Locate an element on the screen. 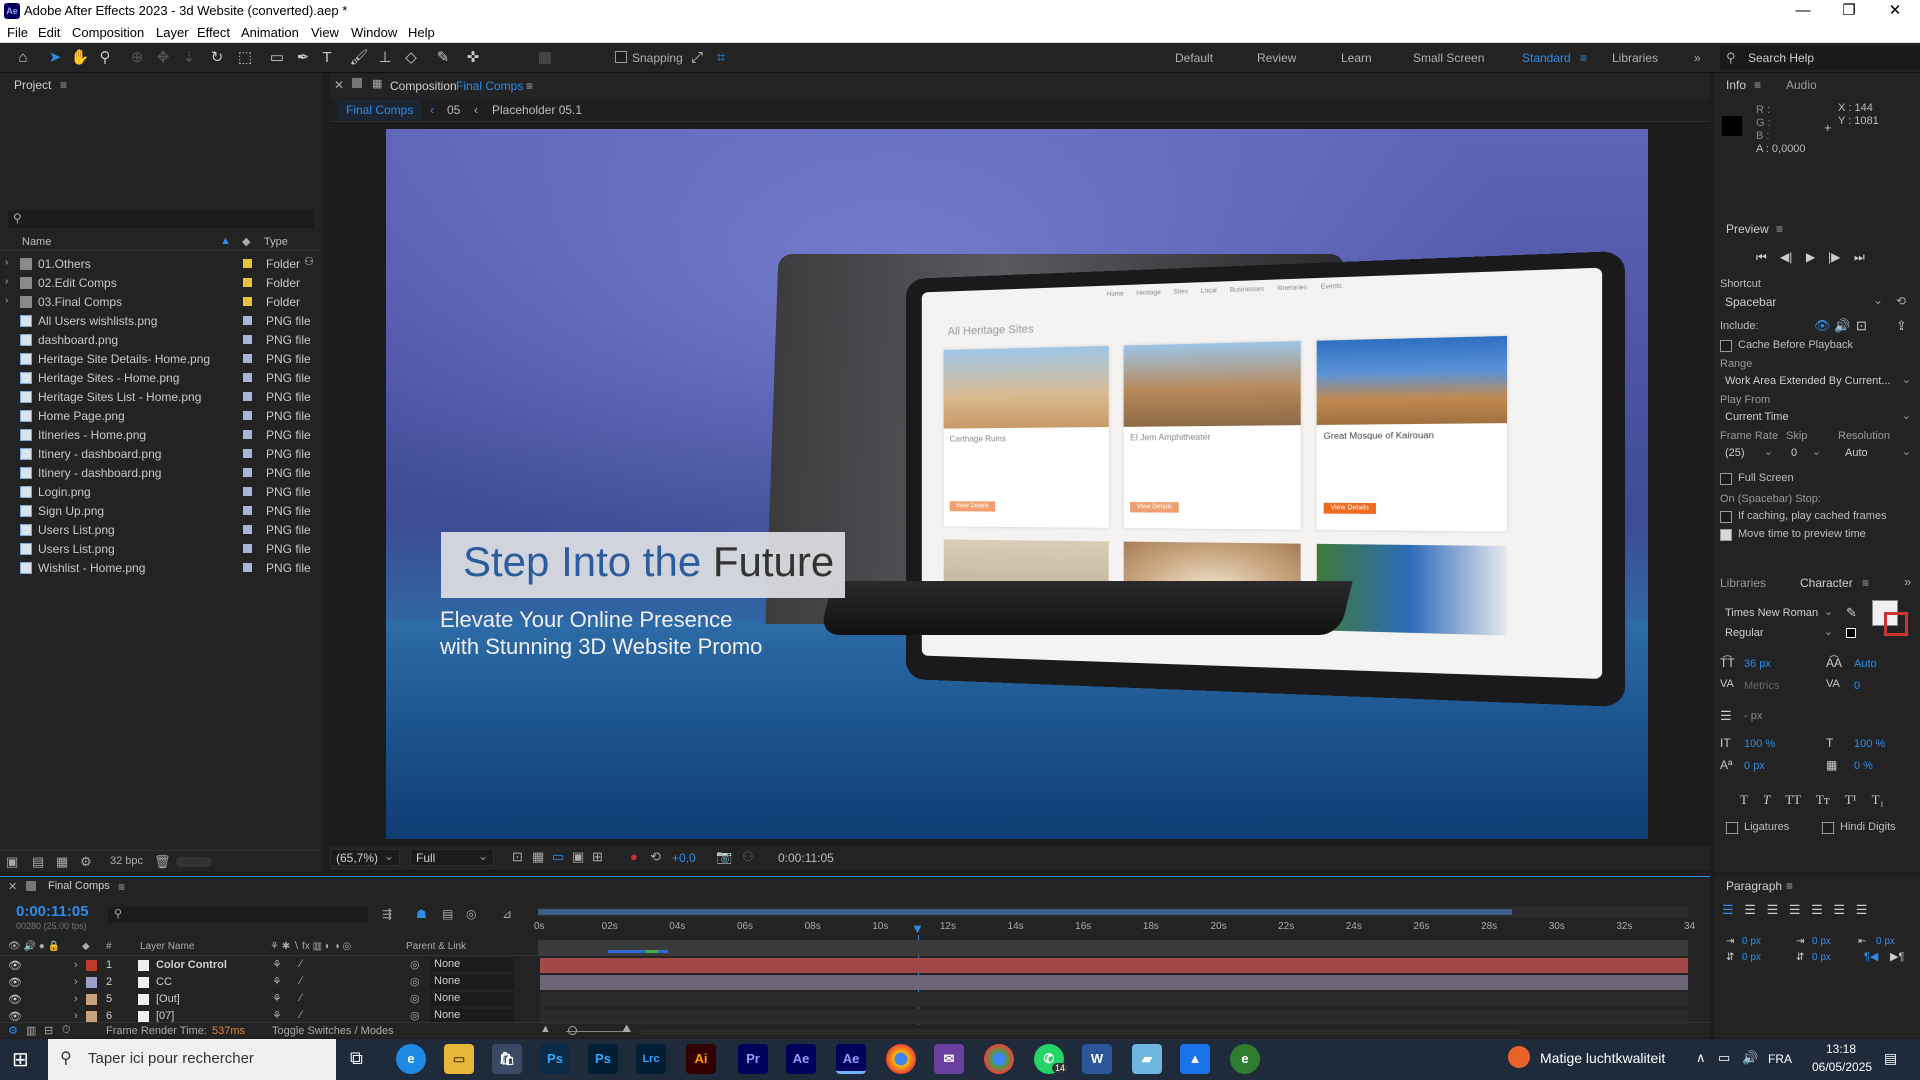 Image resolution: width=1920 pixels, height=1080 pixels. premiere-pro-icon: Pr is located at coordinates (753, 1059).